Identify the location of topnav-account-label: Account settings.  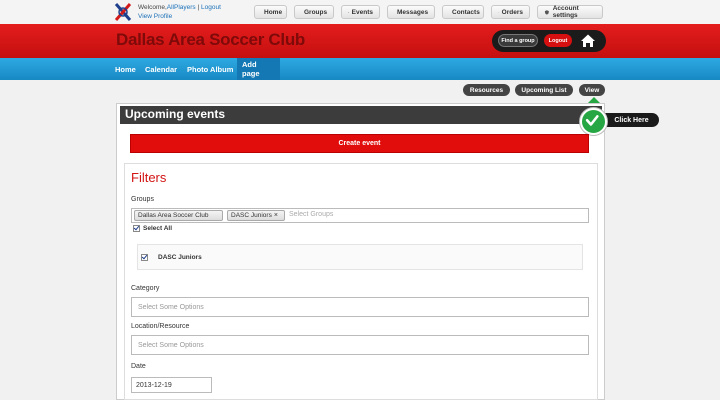
(565, 12).